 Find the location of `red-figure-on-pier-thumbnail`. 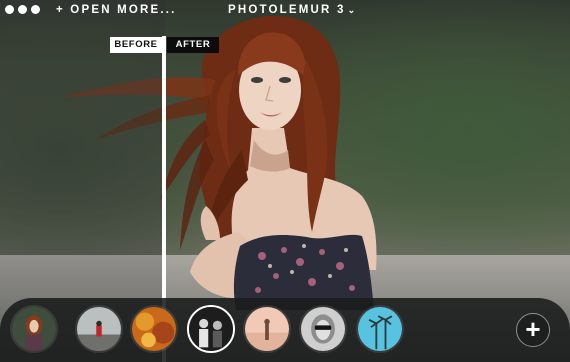

red-figure-on-pier-thumbnail is located at coordinates (99, 329).